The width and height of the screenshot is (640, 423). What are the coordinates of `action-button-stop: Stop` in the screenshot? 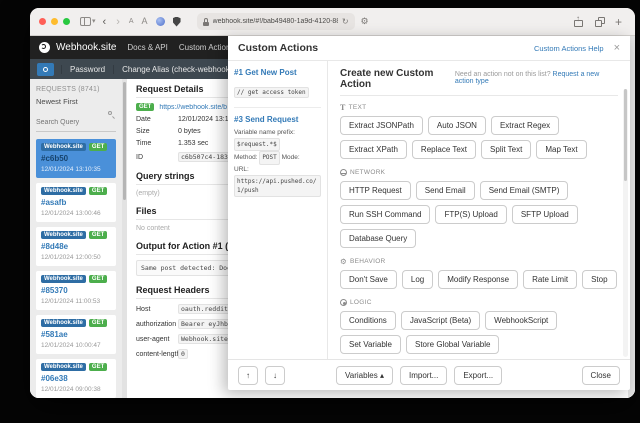 It's located at (599, 279).